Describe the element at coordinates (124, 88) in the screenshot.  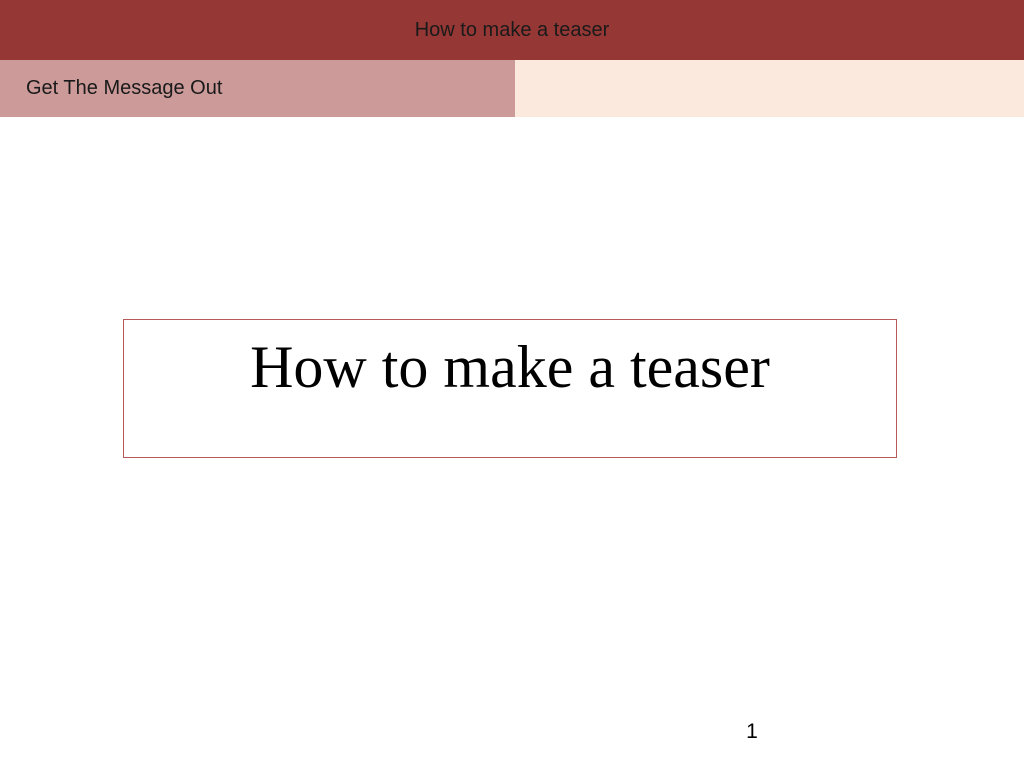
I see `section-title: Get The Message Out` at that location.